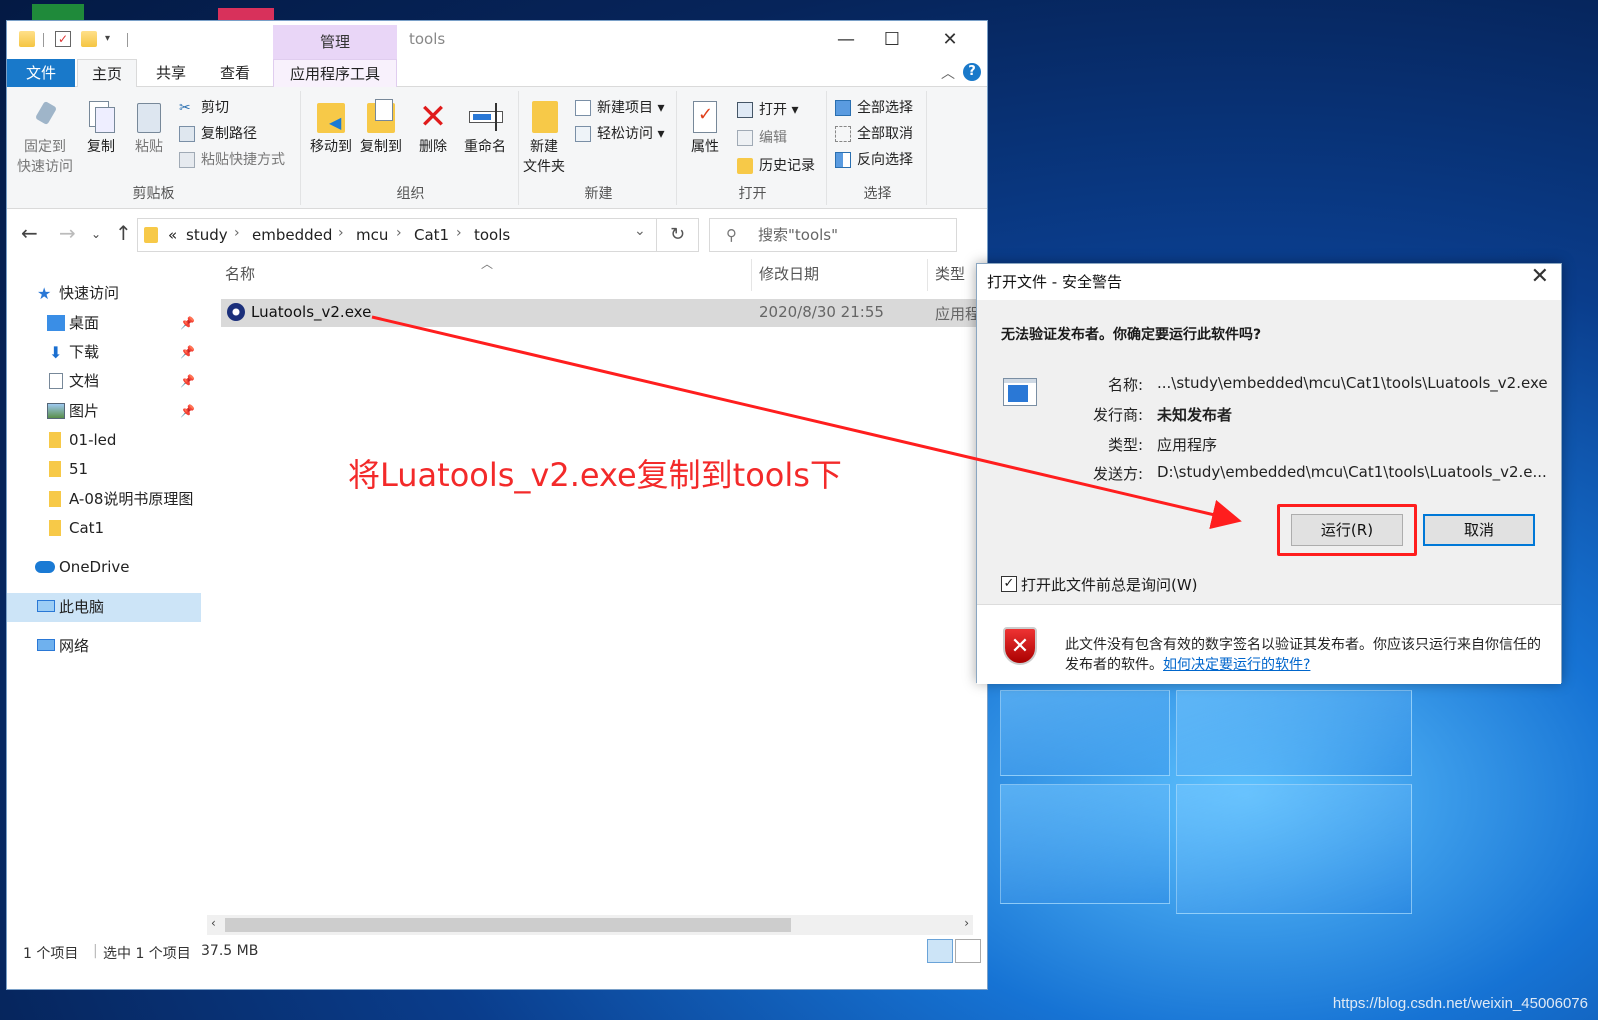  What do you see at coordinates (1460, 1003) in the screenshot?
I see `watermark: https://blog.csdn.net/weixin_45006076` at bounding box center [1460, 1003].